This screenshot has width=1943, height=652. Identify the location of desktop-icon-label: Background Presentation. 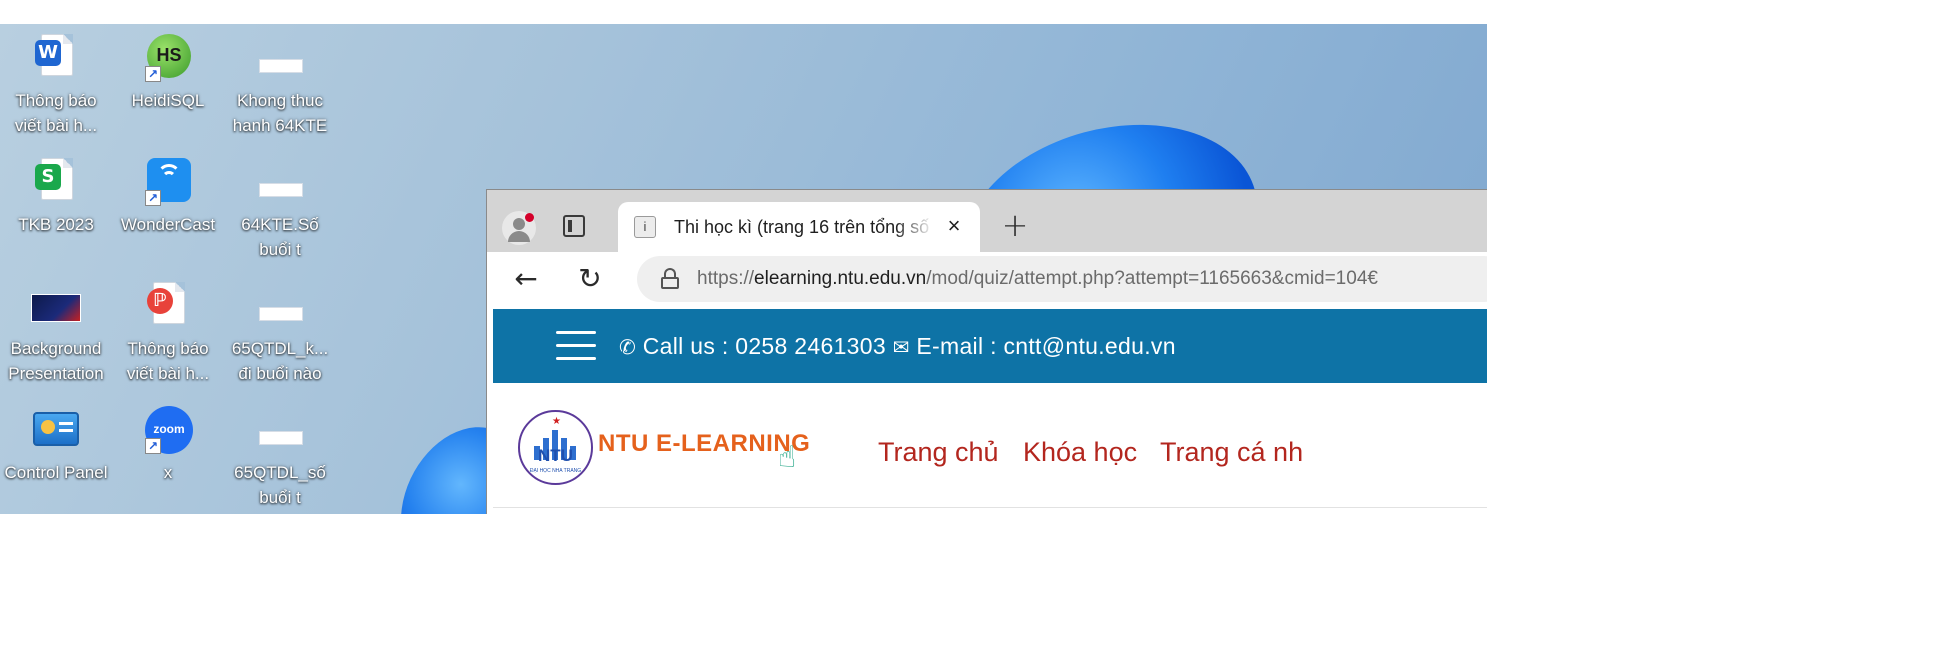
(56, 361).